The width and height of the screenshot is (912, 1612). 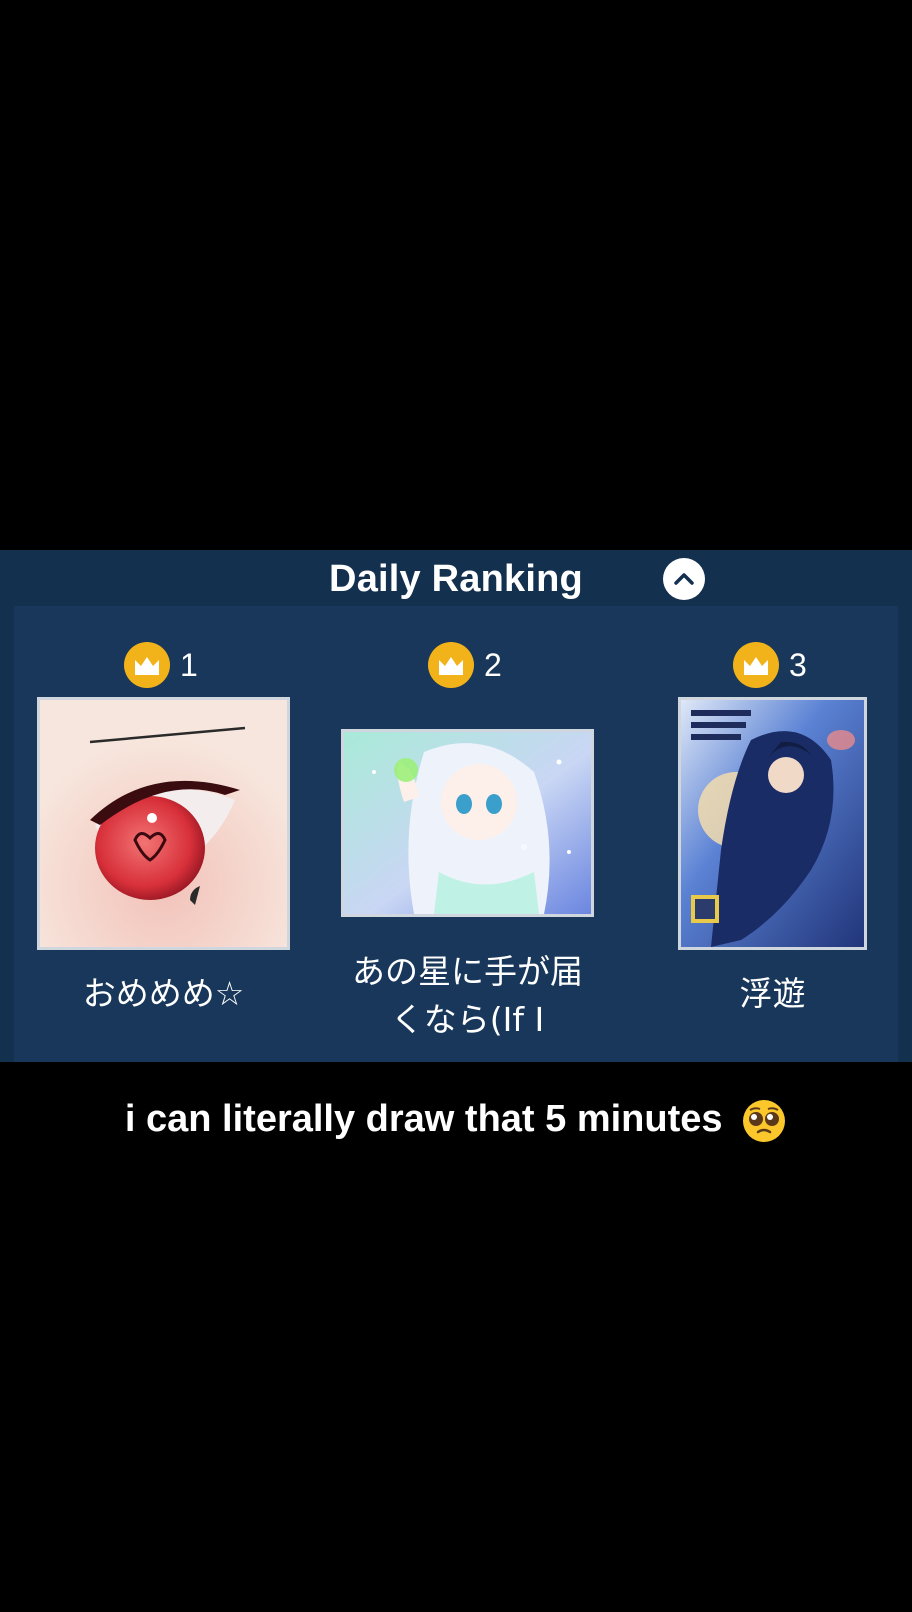 I want to click on rank-badge-3: 3, so click(x=770, y=665).